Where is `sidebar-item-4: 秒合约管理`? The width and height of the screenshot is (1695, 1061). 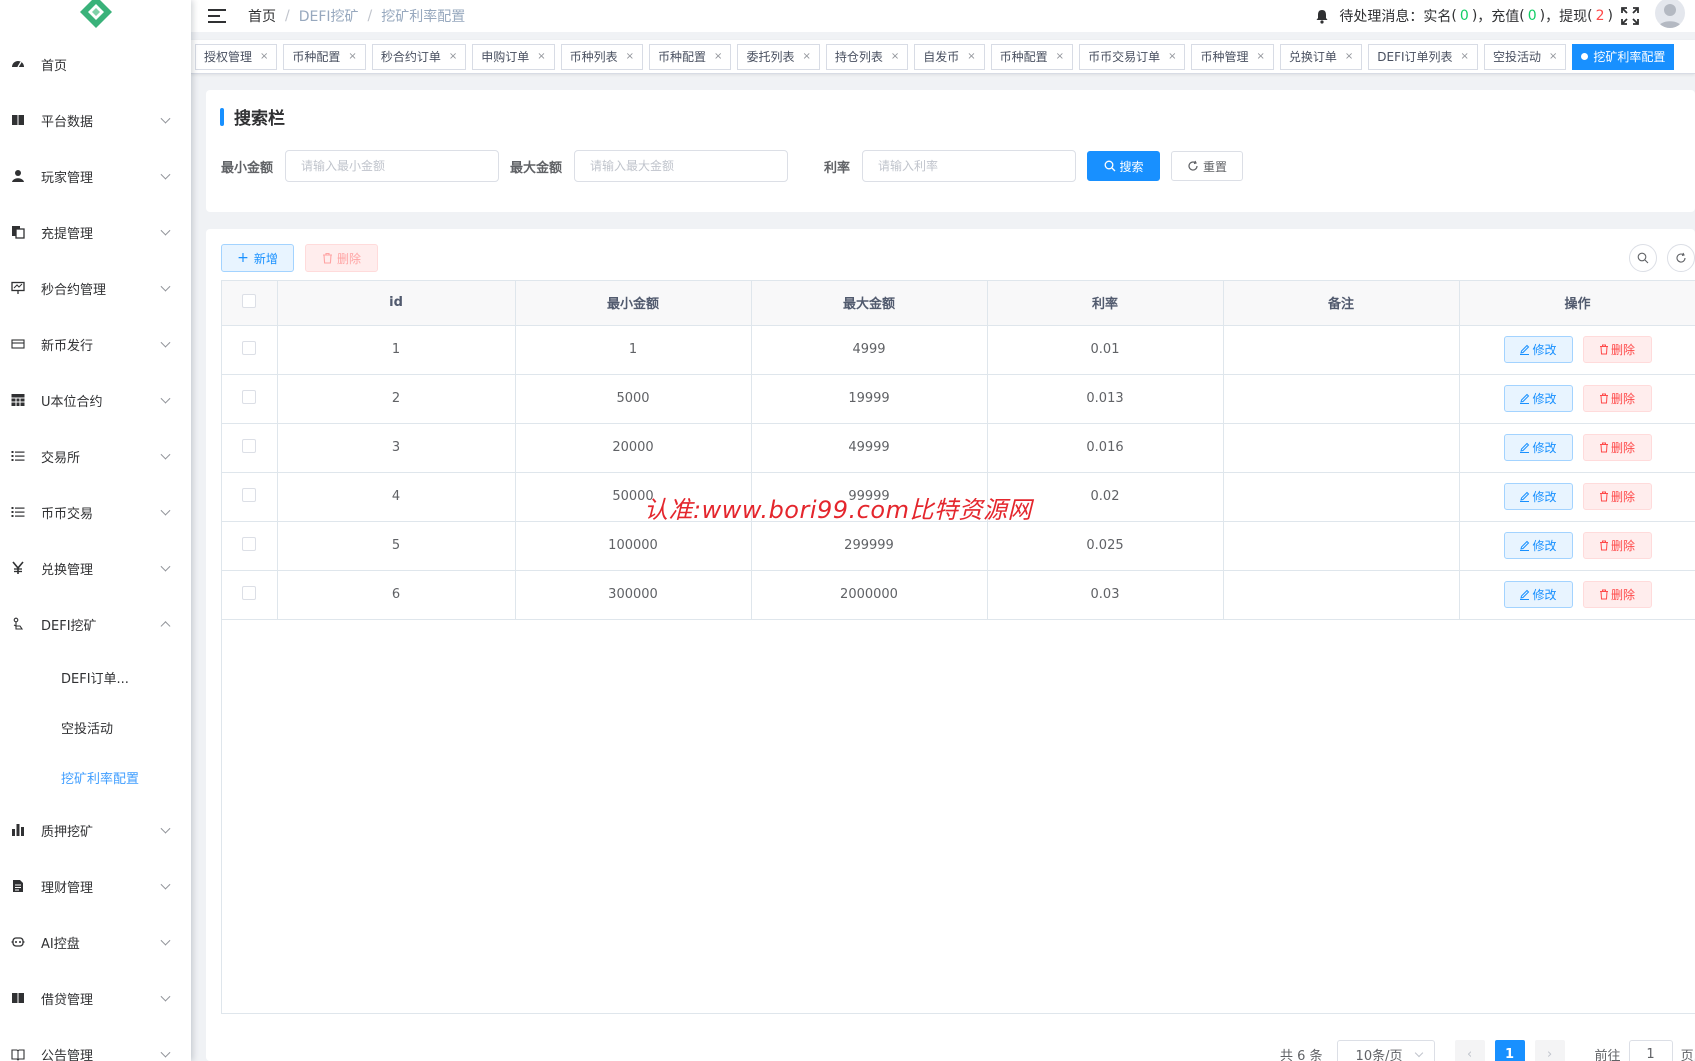
sidebar-item-4: 秒合约管理 is located at coordinates (95, 288).